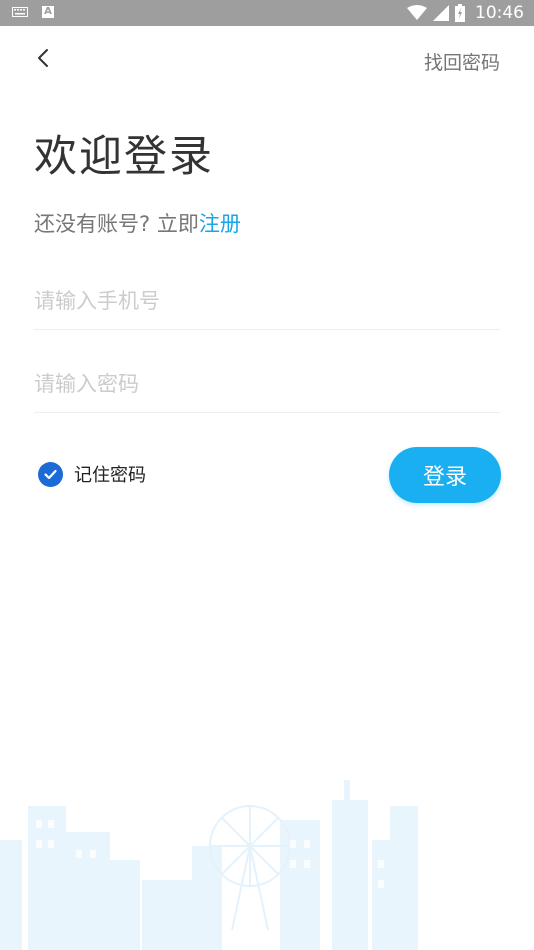 The image size is (534, 950). Describe the element at coordinates (209, 865) in the screenshot. I see `city-skyline-illustration` at that location.